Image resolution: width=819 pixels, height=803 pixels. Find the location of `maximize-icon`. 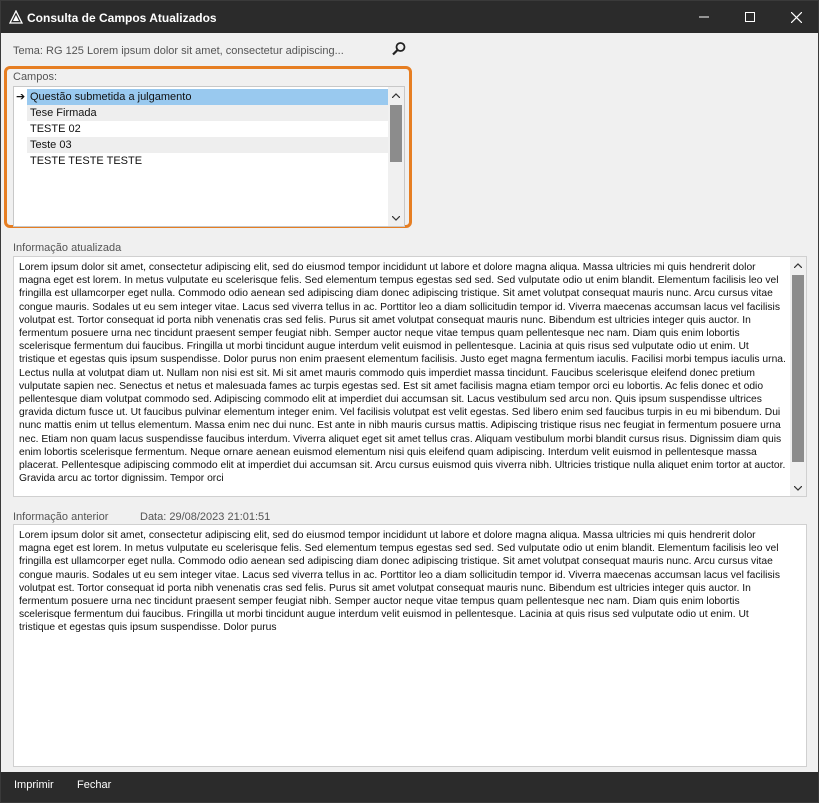

maximize-icon is located at coordinates (750, 17).